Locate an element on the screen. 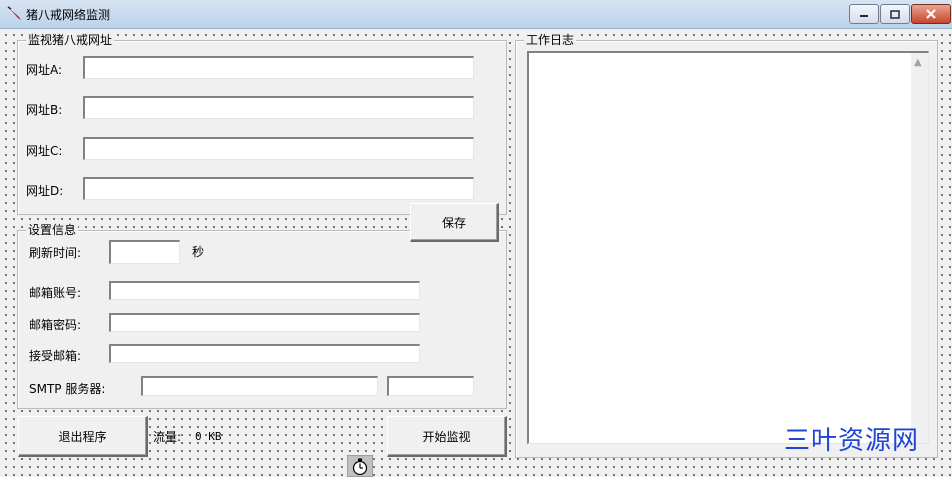  url-d-label: 网址D: is located at coordinates (45, 191).